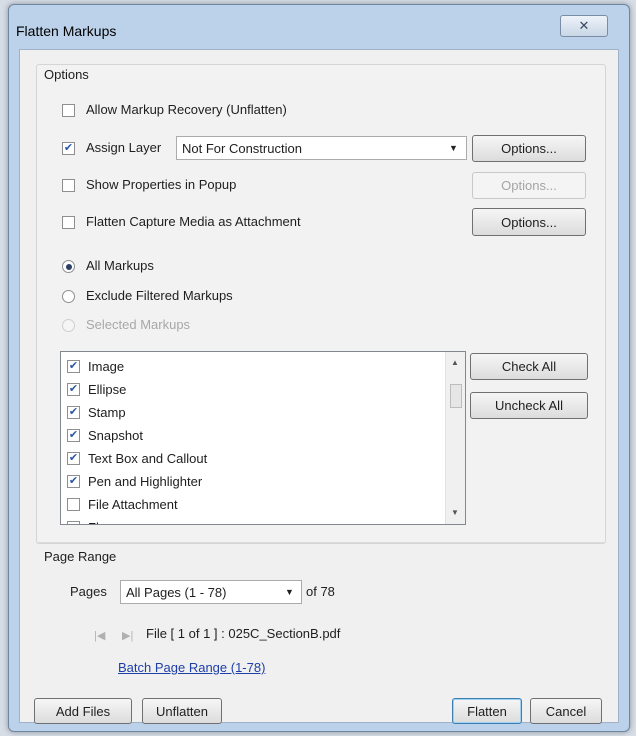  I want to click on scroll-up-icon: ▲, so click(455, 362).